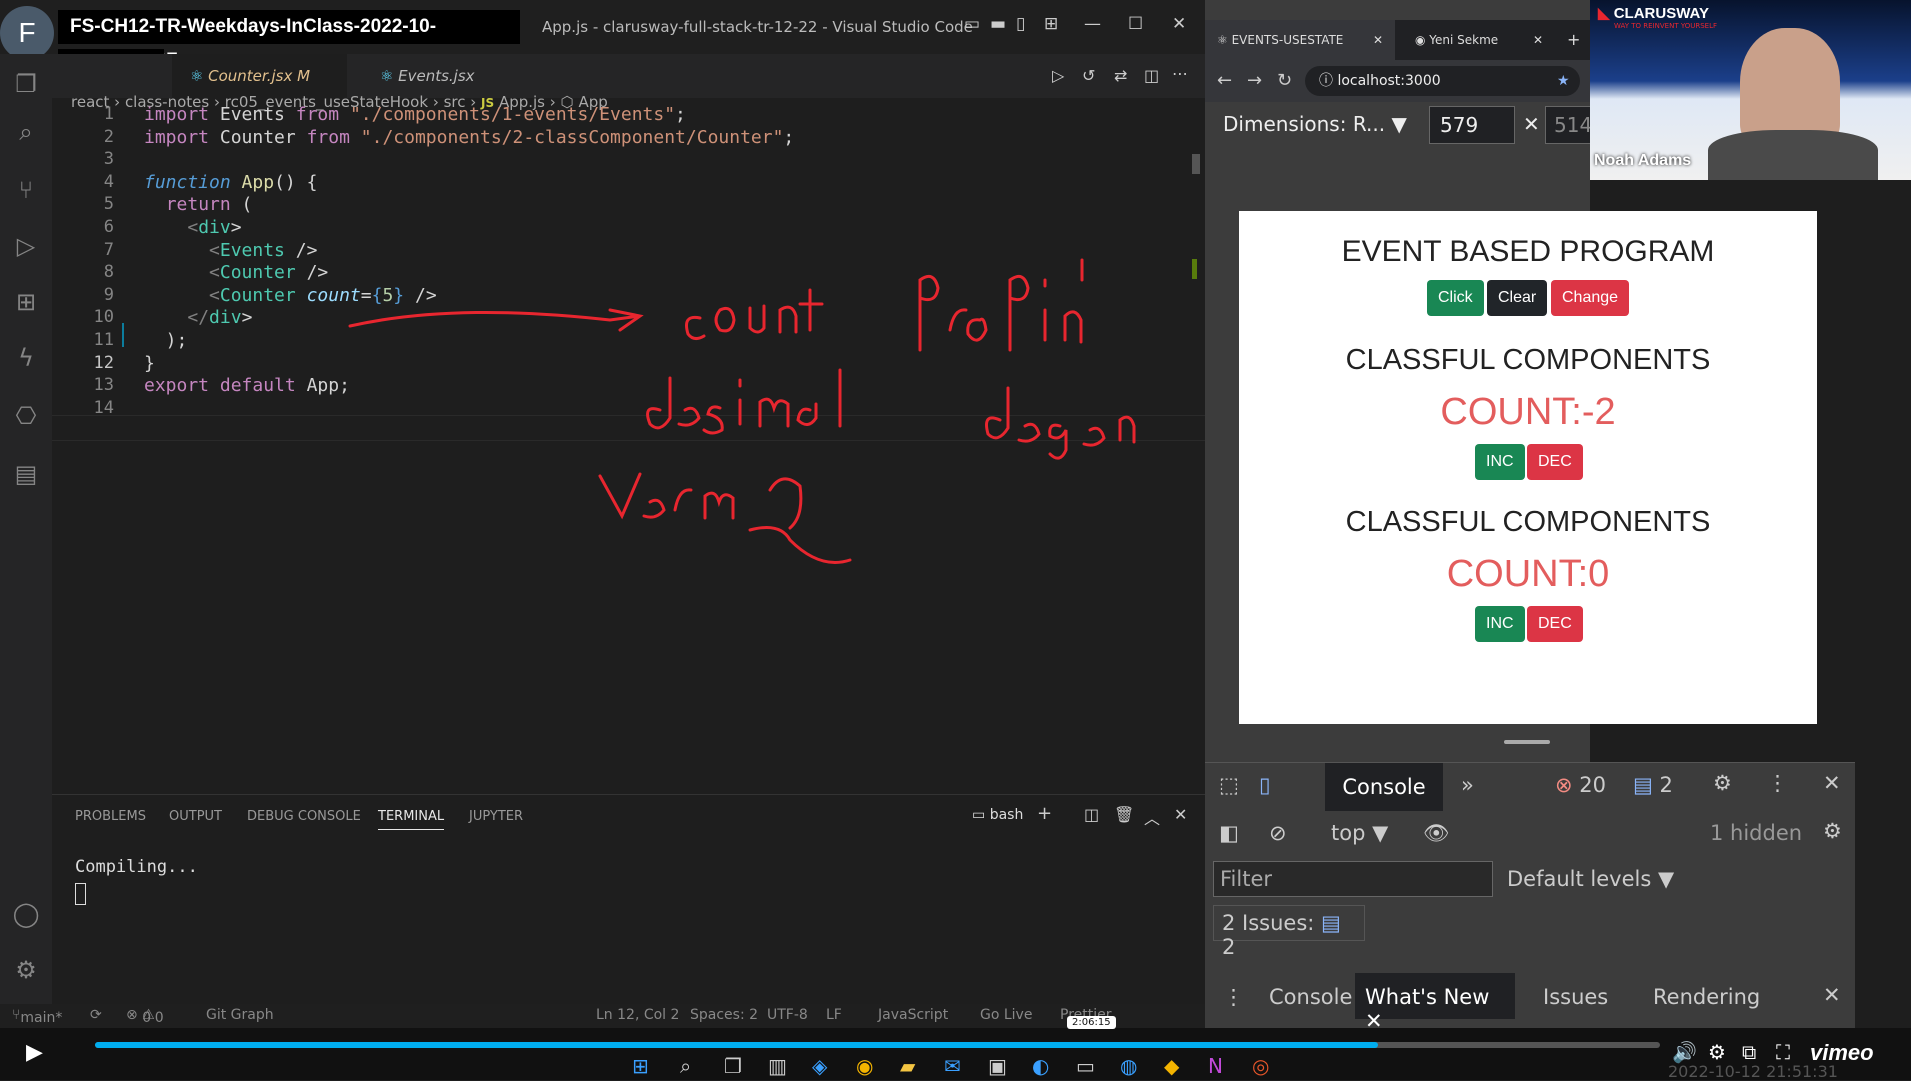 This screenshot has height=1081, width=1911. I want to click on live-expression-eye-icon: 👁, so click(1436, 833).